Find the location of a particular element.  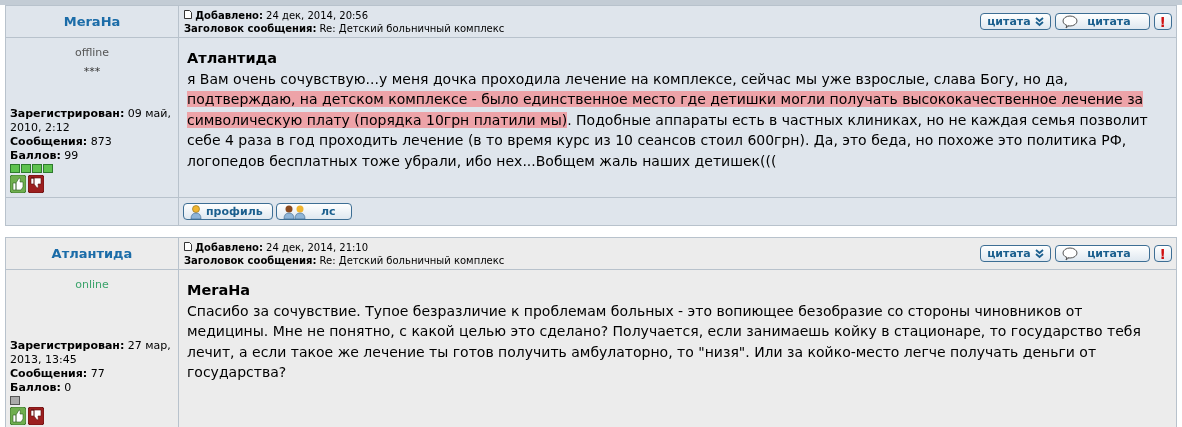

rank-stars: *** is located at coordinates (92, 71).